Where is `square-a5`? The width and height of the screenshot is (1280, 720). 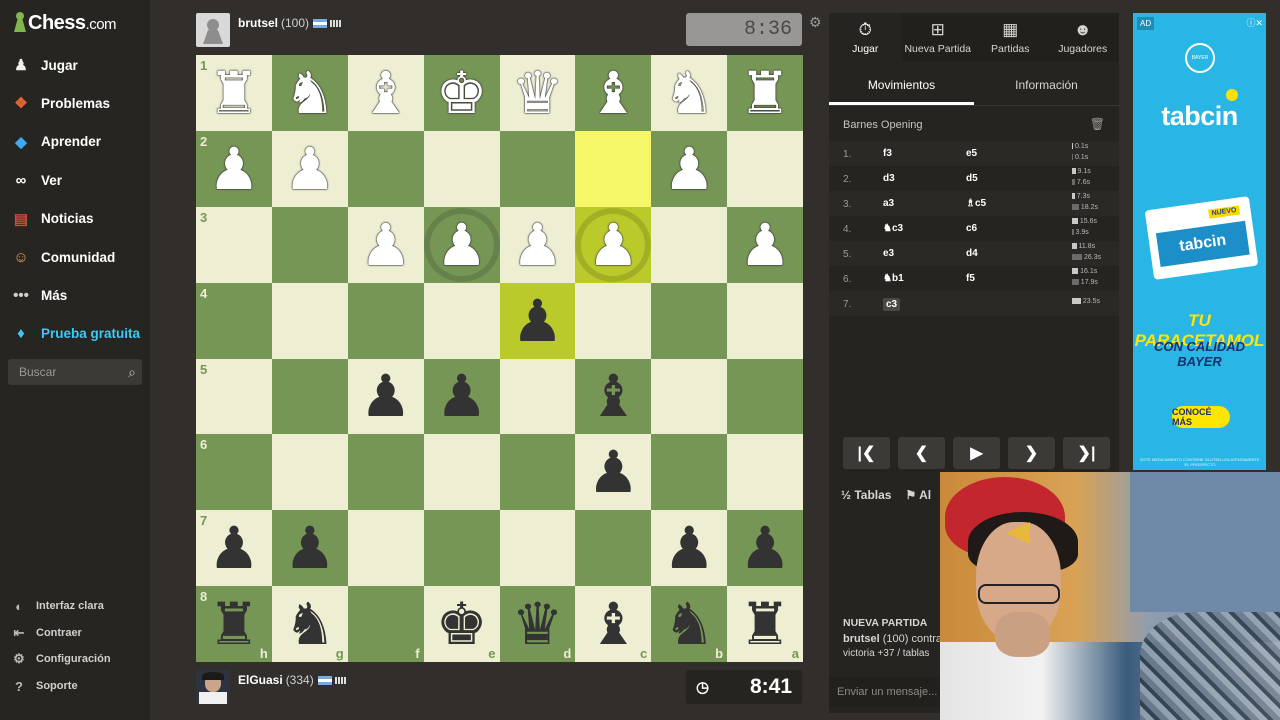
square-a5 is located at coordinates (765, 396).